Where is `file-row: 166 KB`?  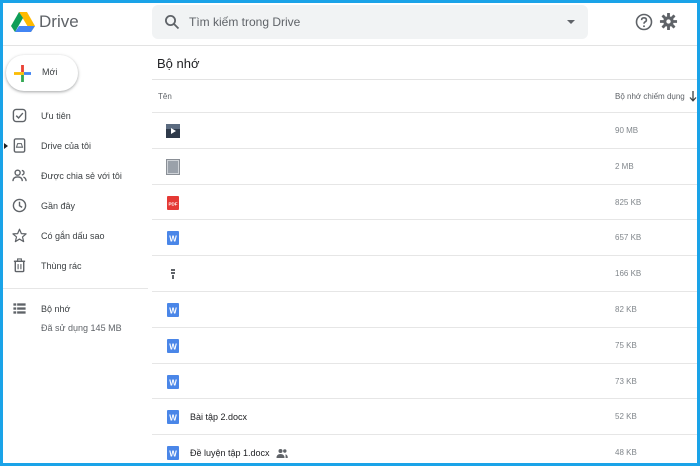 file-row: 166 KB is located at coordinates (424, 273).